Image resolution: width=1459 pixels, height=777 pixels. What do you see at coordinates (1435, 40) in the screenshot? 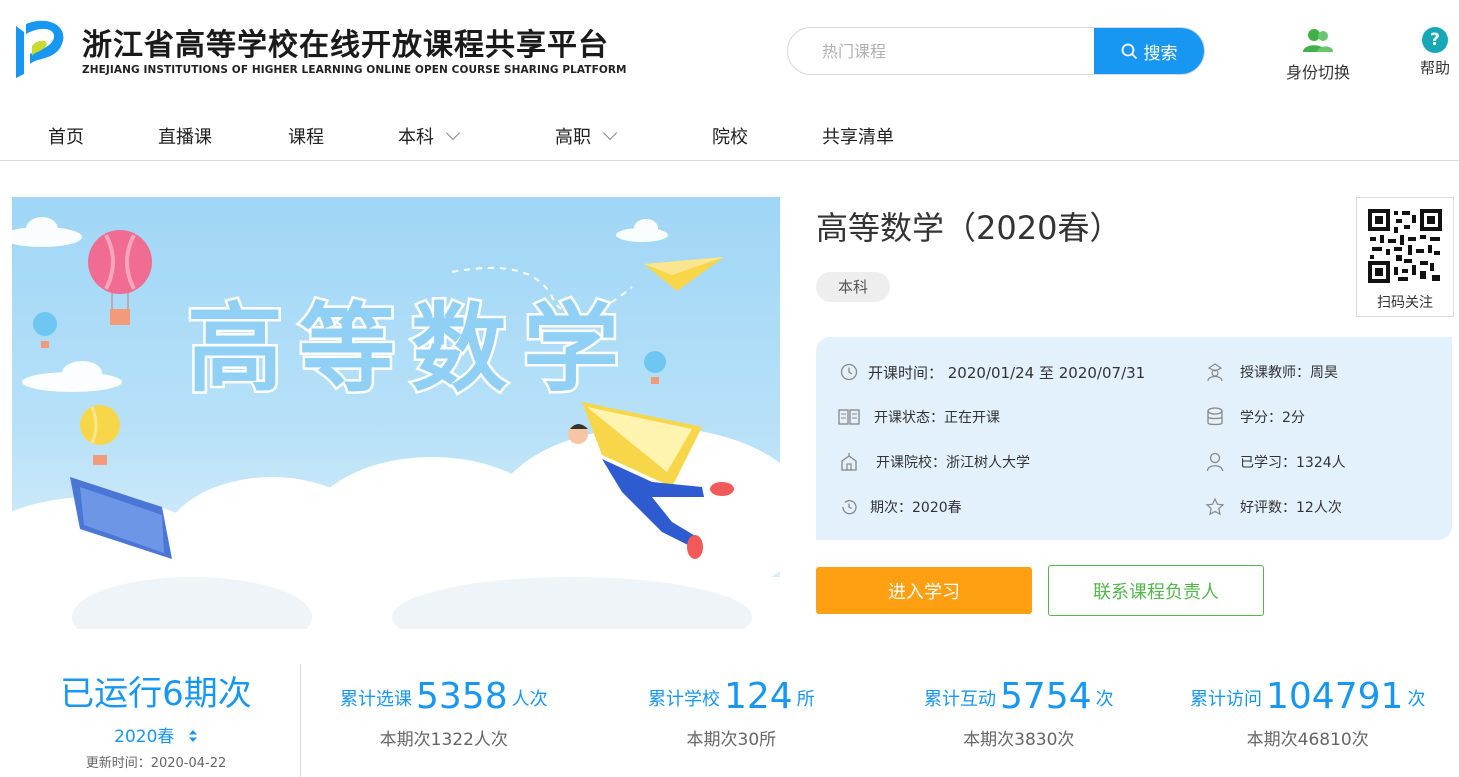
I see `help-icon: ?` at bounding box center [1435, 40].